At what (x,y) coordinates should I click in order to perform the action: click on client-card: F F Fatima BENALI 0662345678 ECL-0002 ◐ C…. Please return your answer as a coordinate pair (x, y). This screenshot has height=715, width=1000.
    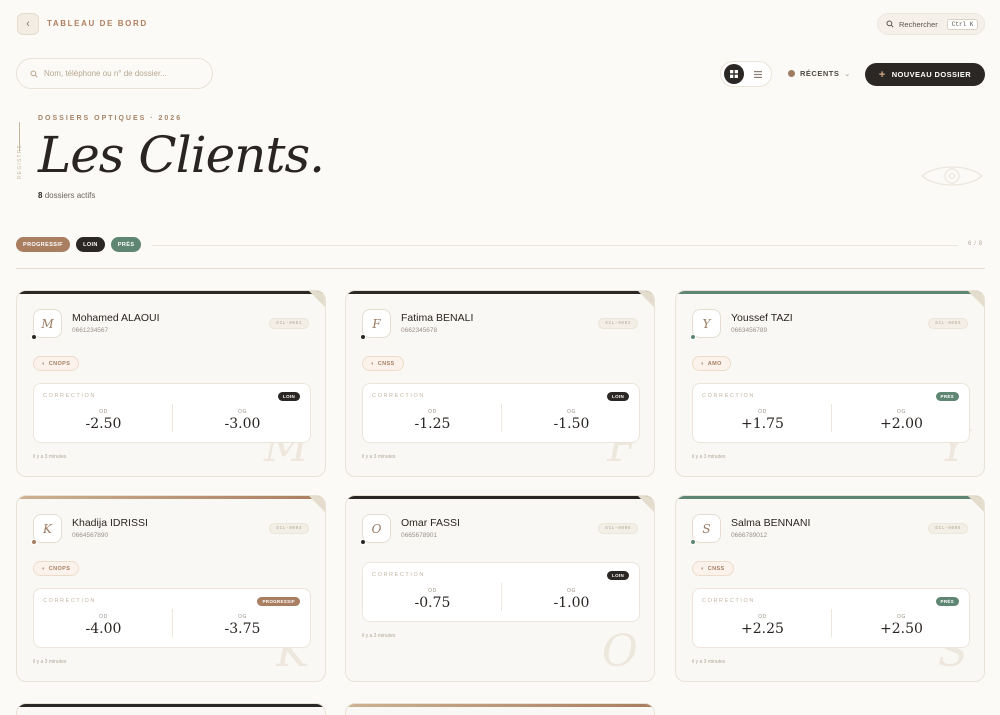
    Looking at the image, I should click on (500, 383).